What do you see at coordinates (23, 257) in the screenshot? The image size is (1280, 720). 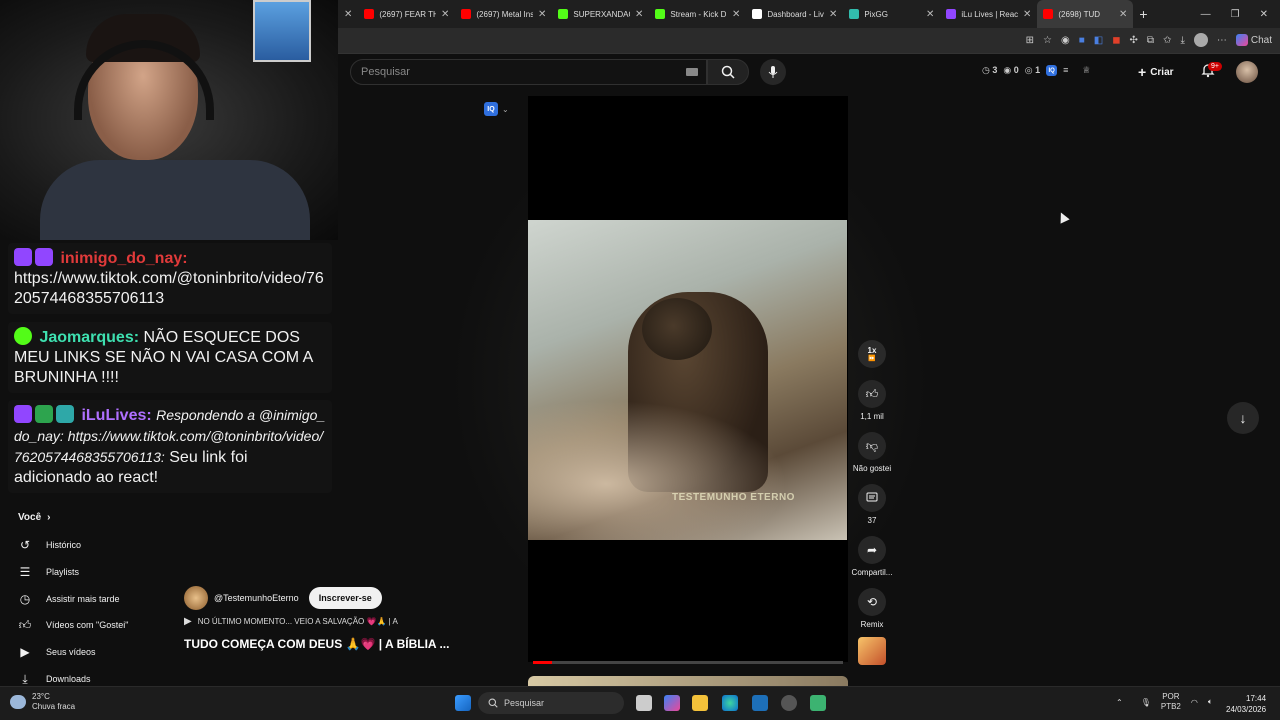 I see `twitch-badge-icon` at bounding box center [23, 257].